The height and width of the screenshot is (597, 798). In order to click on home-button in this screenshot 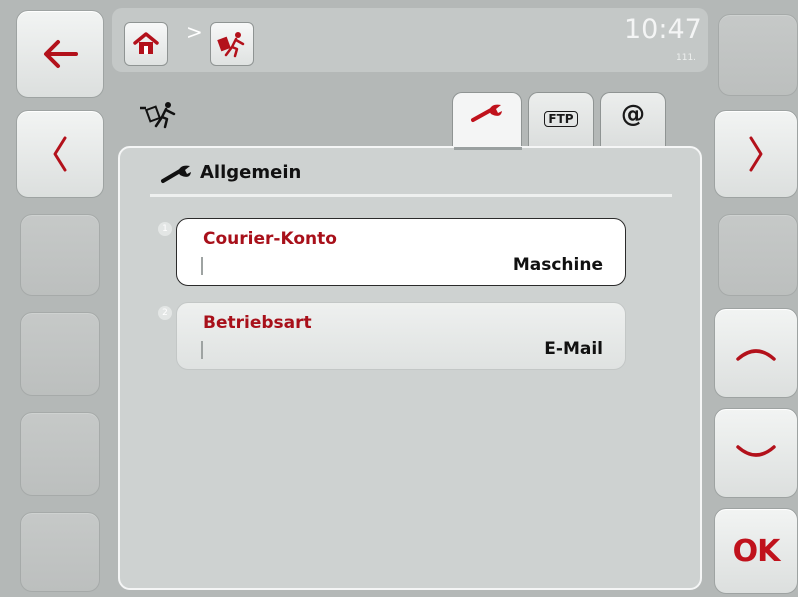, I will do `click(146, 44)`.